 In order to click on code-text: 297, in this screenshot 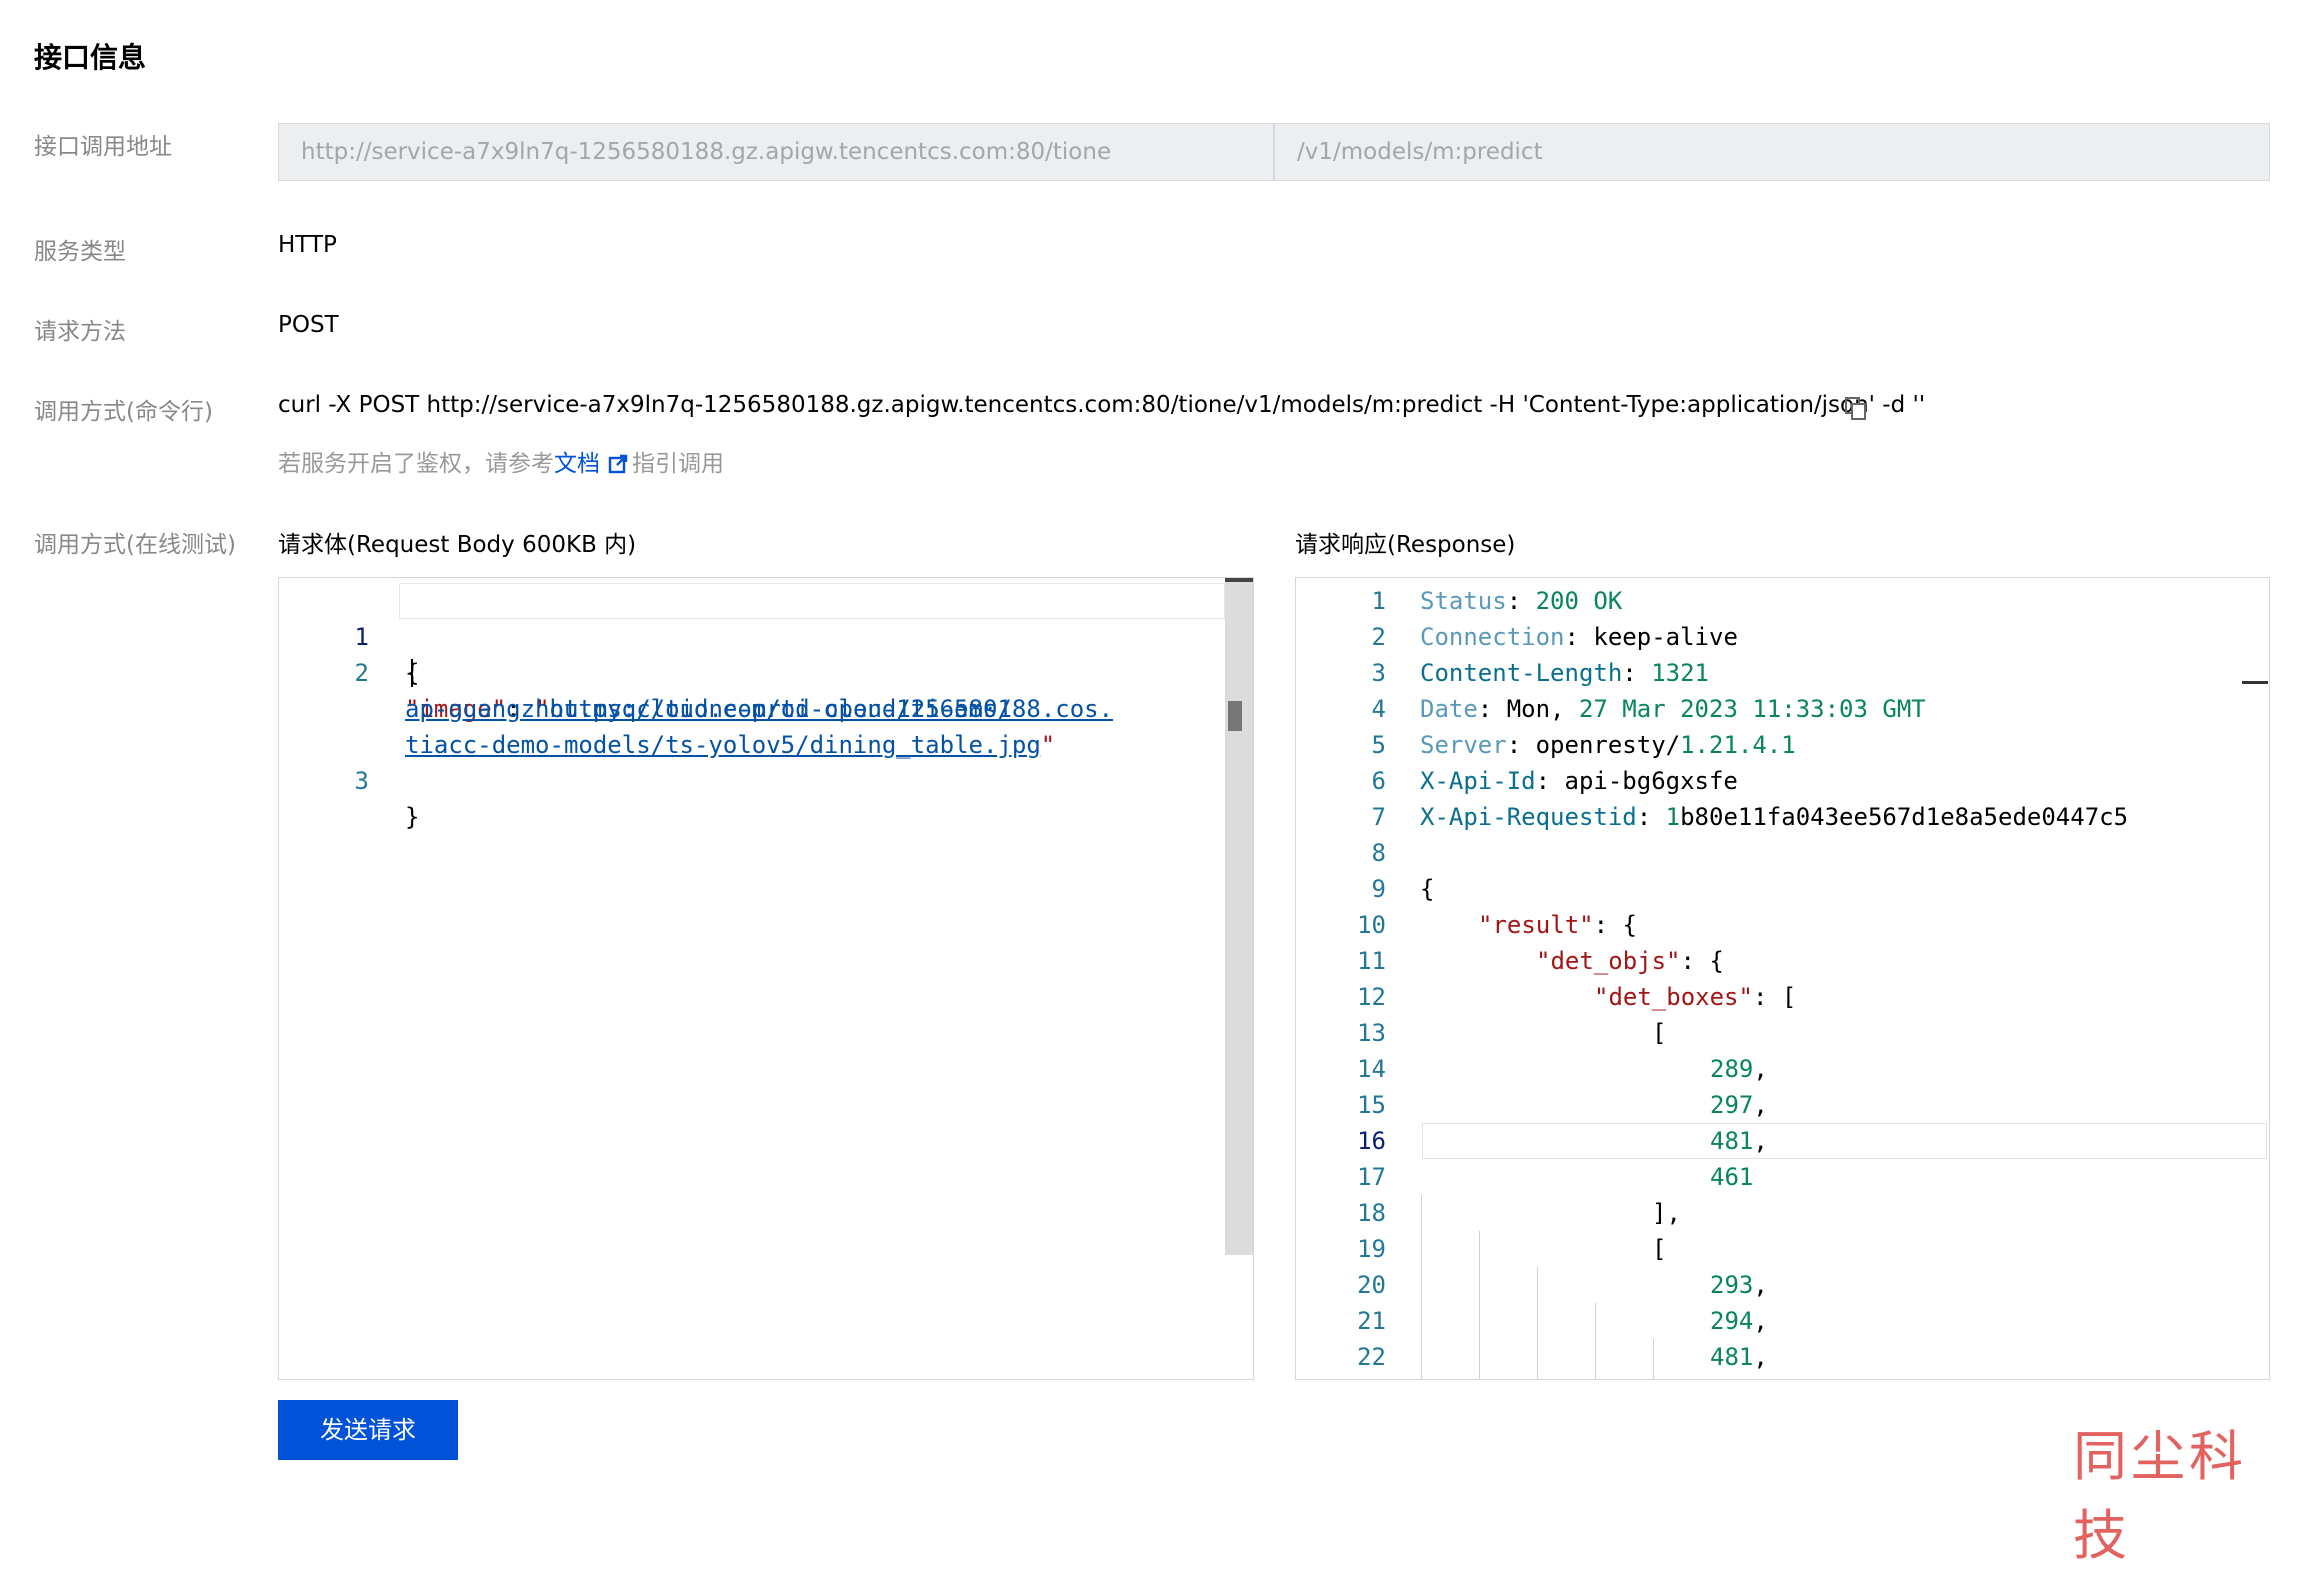, I will do `click(1739, 1105)`.